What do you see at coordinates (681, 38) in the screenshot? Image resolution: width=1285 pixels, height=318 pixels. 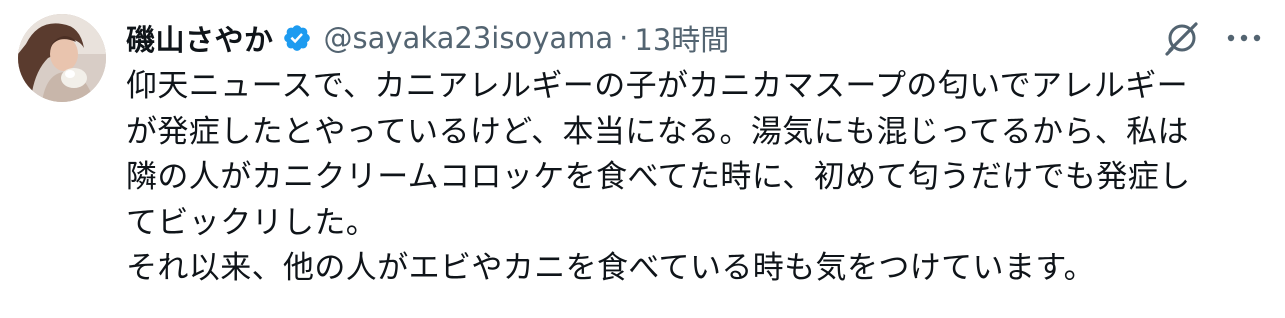 I see `timestamp: 13時間` at bounding box center [681, 38].